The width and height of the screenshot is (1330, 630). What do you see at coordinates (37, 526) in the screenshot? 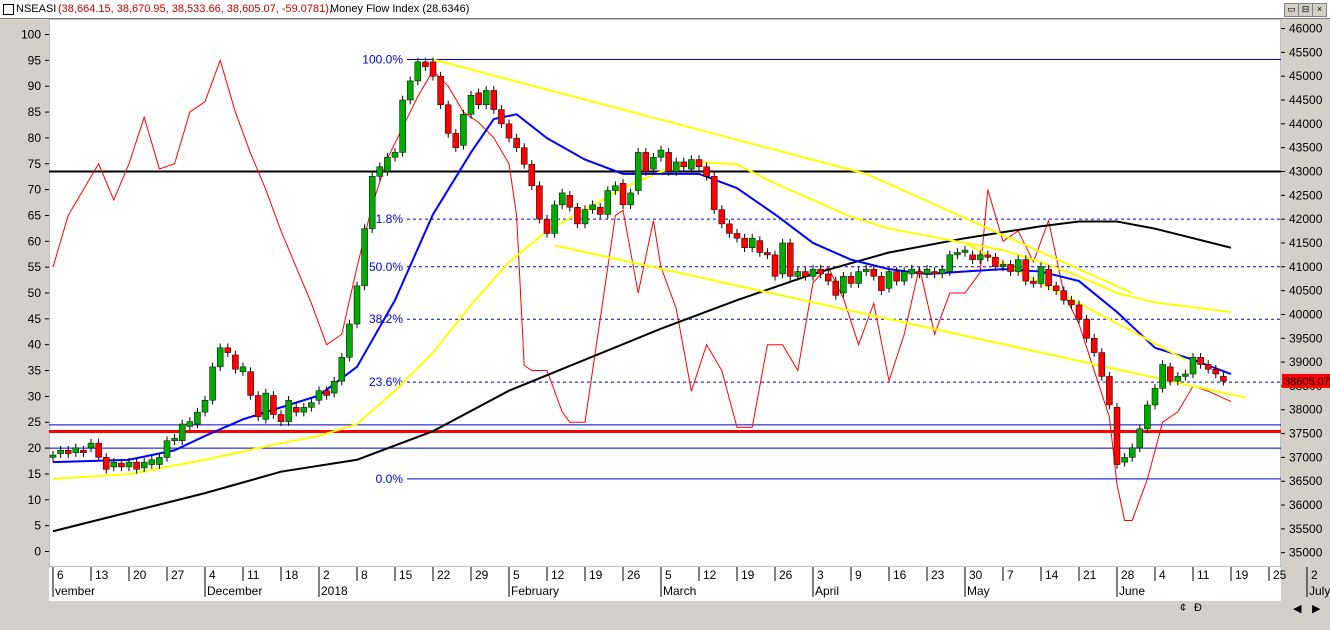
I see `left-axis-label: 5` at bounding box center [37, 526].